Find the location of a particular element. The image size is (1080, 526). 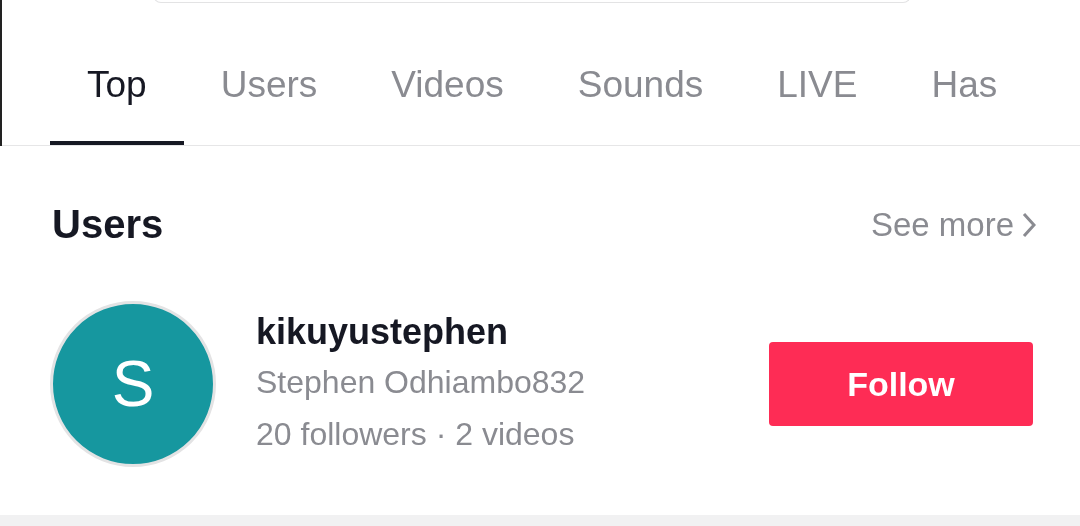

tab: LIVE is located at coordinates (817, 104).